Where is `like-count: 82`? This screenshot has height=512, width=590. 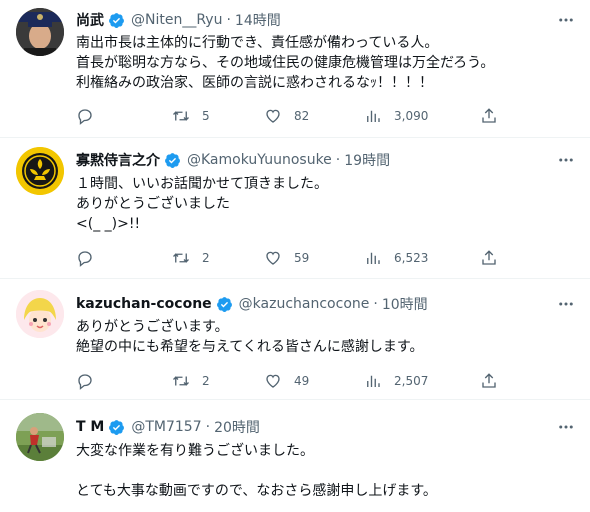 like-count: 82 is located at coordinates (302, 116).